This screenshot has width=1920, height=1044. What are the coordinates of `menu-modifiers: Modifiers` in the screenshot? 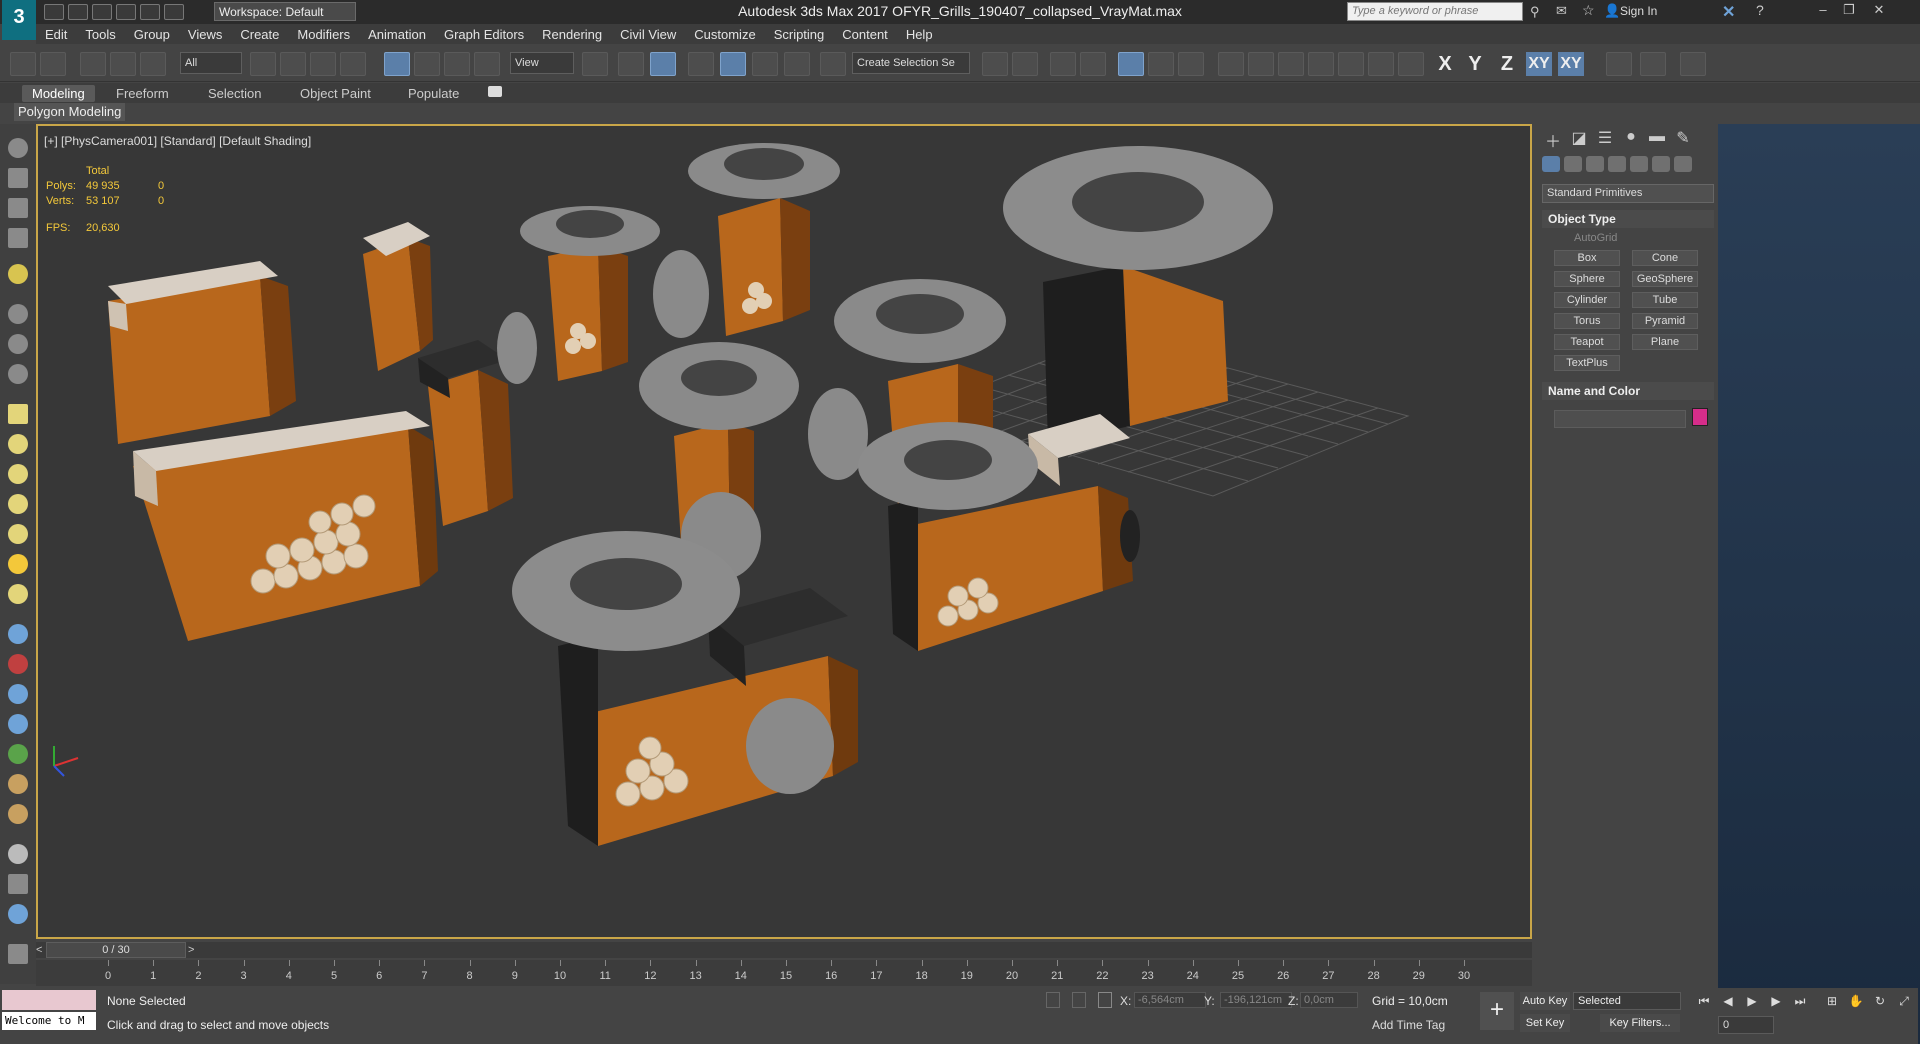 It's located at (323, 34).